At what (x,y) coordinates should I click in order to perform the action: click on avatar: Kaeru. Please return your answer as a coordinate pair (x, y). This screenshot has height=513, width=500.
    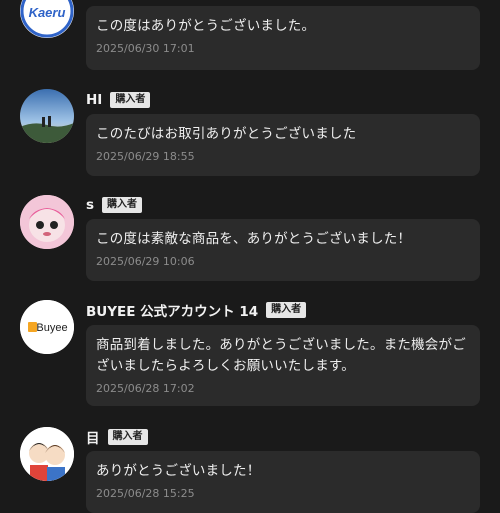
    Looking at the image, I should click on (47, 19).